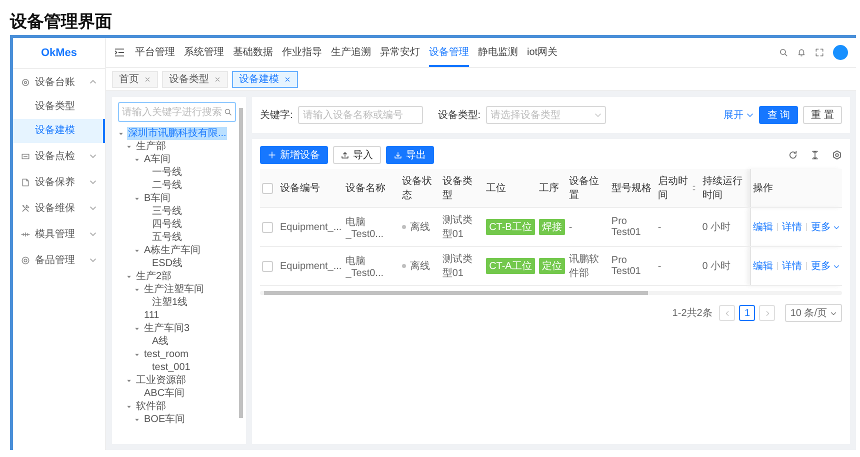 The height and width of the screenshot is (457, 860). Describe the element at coordinates (59, 234) in the screenshot. I see `sidebar-item: 模具管理` at that location.